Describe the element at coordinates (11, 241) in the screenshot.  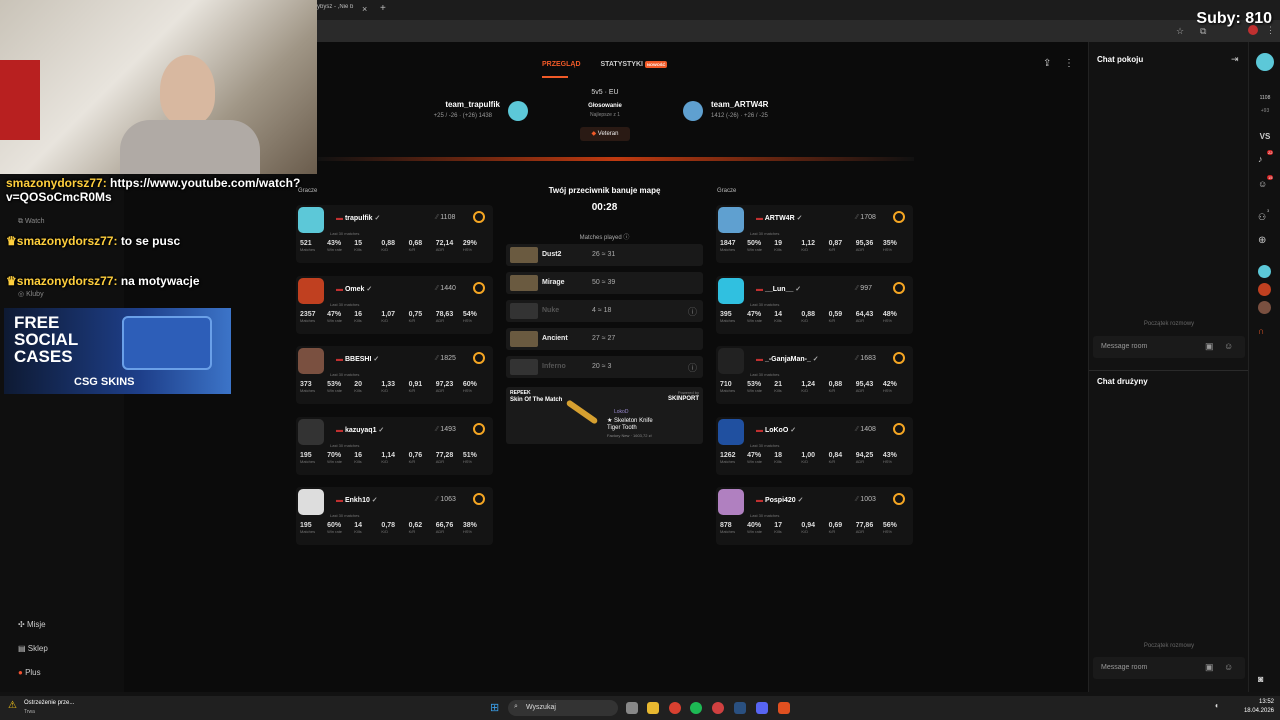
I see `crown-icon: ♛` at that location.